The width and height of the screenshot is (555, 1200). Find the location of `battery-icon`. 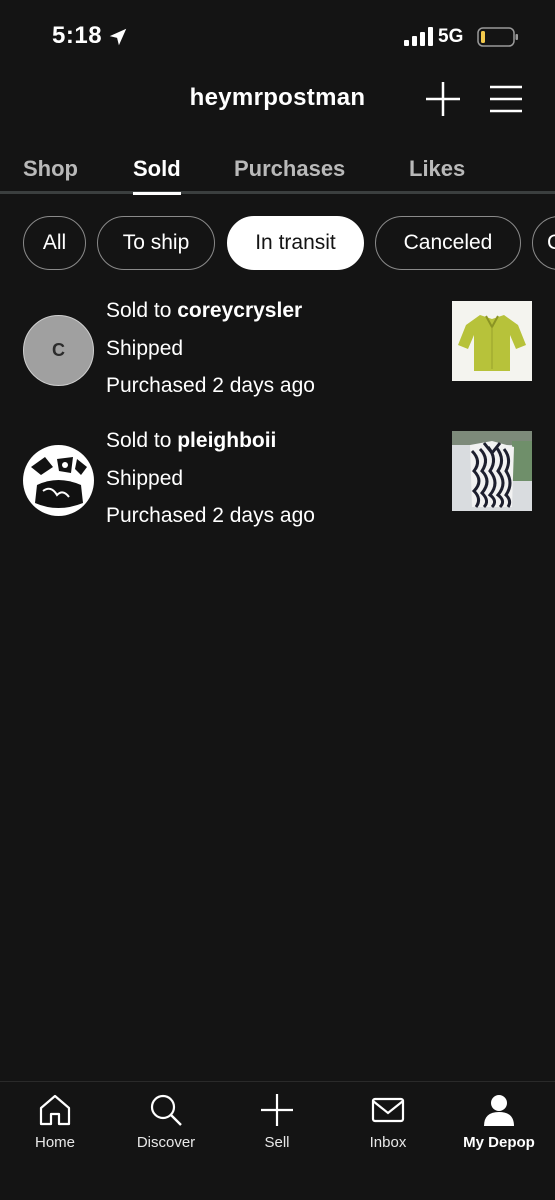

battery-icon is located at coordinates (497, 37).